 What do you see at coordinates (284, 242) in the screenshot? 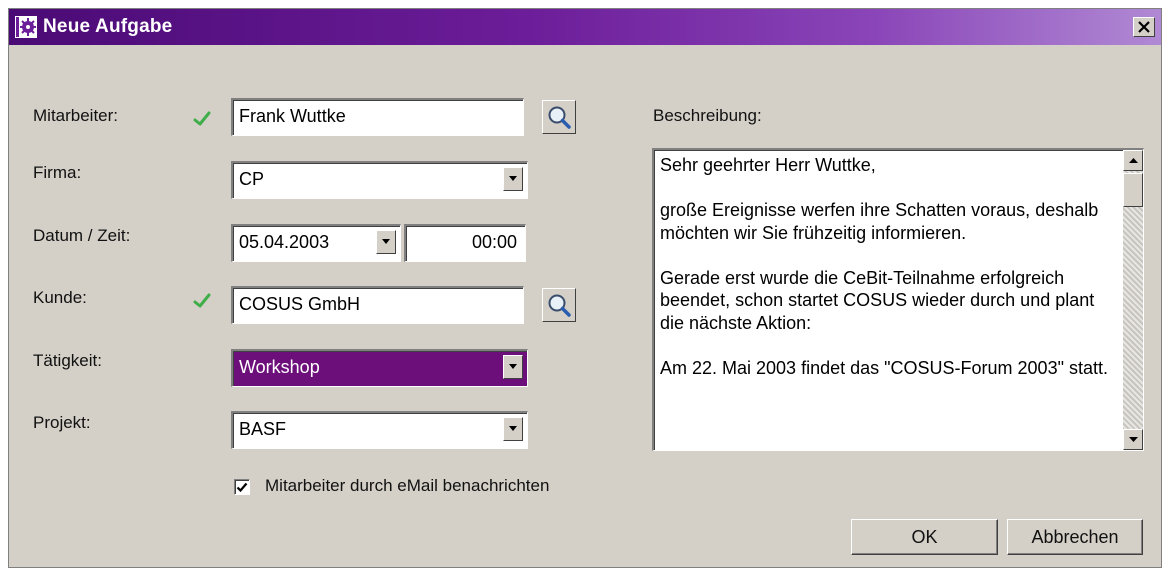
I see `date-value: 05.04.2003` at bounding box center [284, 242].